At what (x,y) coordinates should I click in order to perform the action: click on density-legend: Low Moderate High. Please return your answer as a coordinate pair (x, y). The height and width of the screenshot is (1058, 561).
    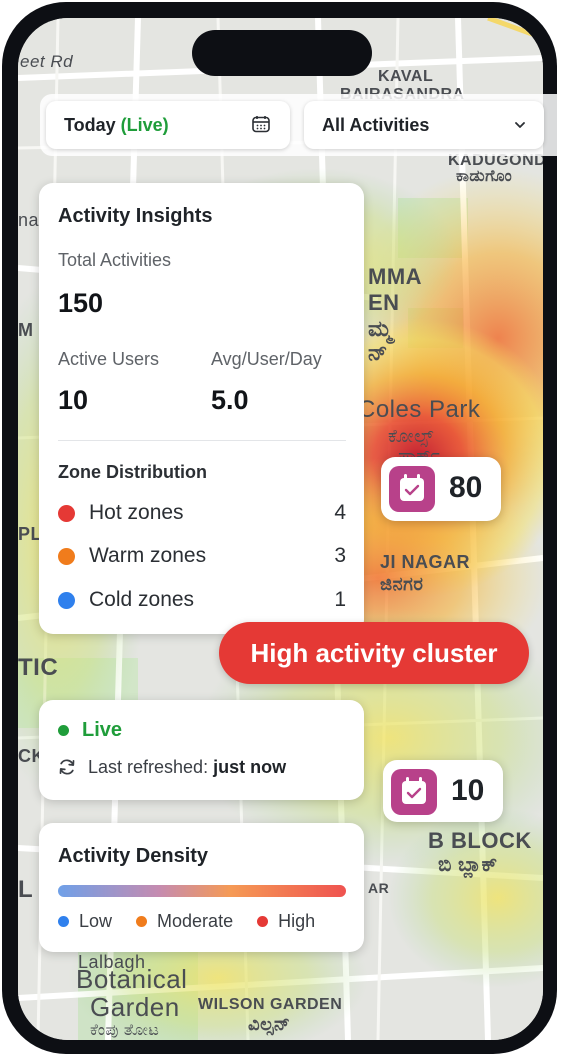
    Looking at the image, I should click on (208, 921).